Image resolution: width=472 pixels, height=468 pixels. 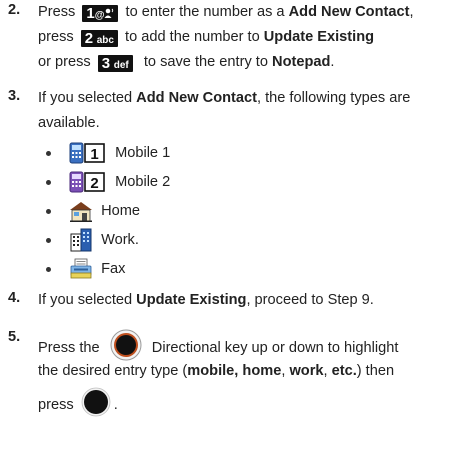 What do you see at coordinates (81, 240) in the screenshot?
I see `work-icon` at bounding box center [81, 240].